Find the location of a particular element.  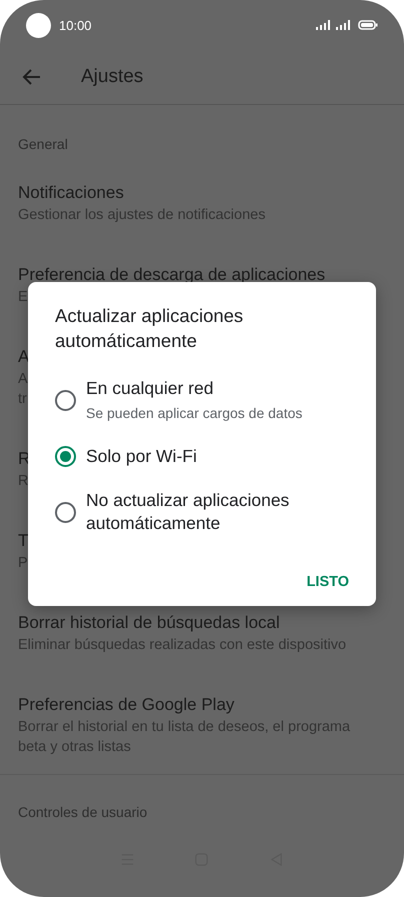

option-label: Solo por Wi-Fi is located at coordinates (141, 456).